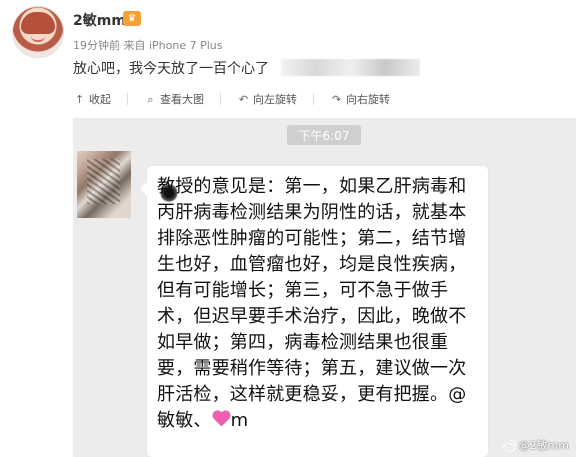 The image size is (584, 457). I want to click on rotate-left-icon: ↶, so click(243, 99).